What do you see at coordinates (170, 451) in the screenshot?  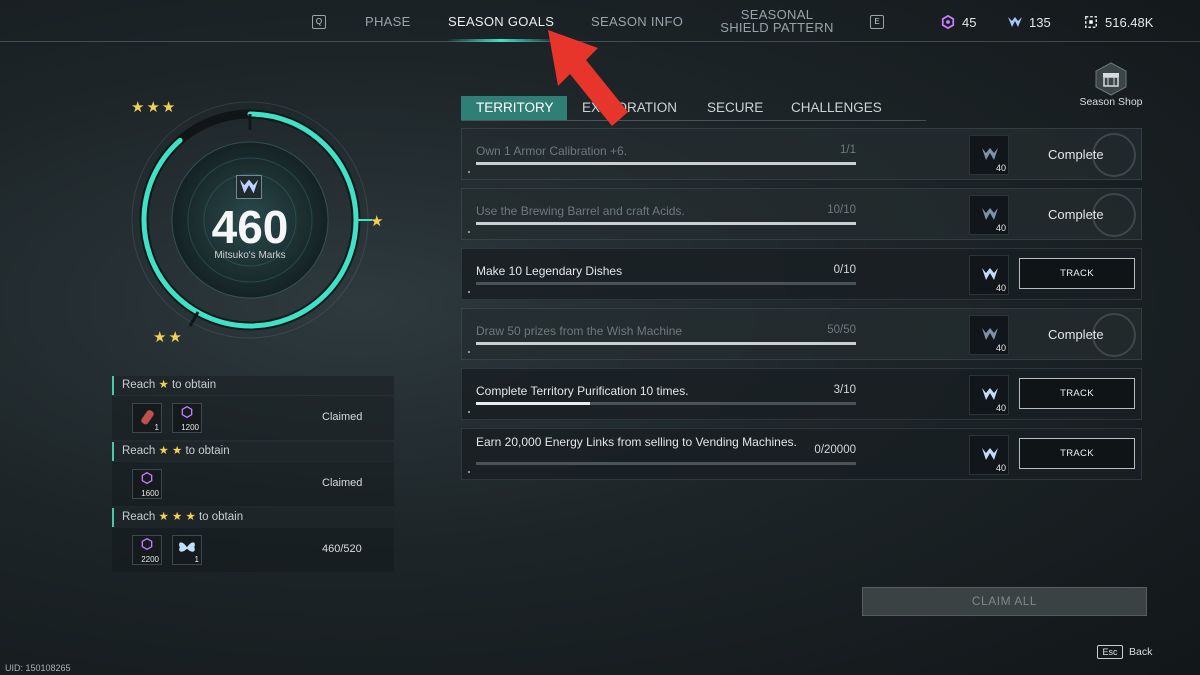 I see `star-icon: ★ ★` at bounding box center [170, 451].